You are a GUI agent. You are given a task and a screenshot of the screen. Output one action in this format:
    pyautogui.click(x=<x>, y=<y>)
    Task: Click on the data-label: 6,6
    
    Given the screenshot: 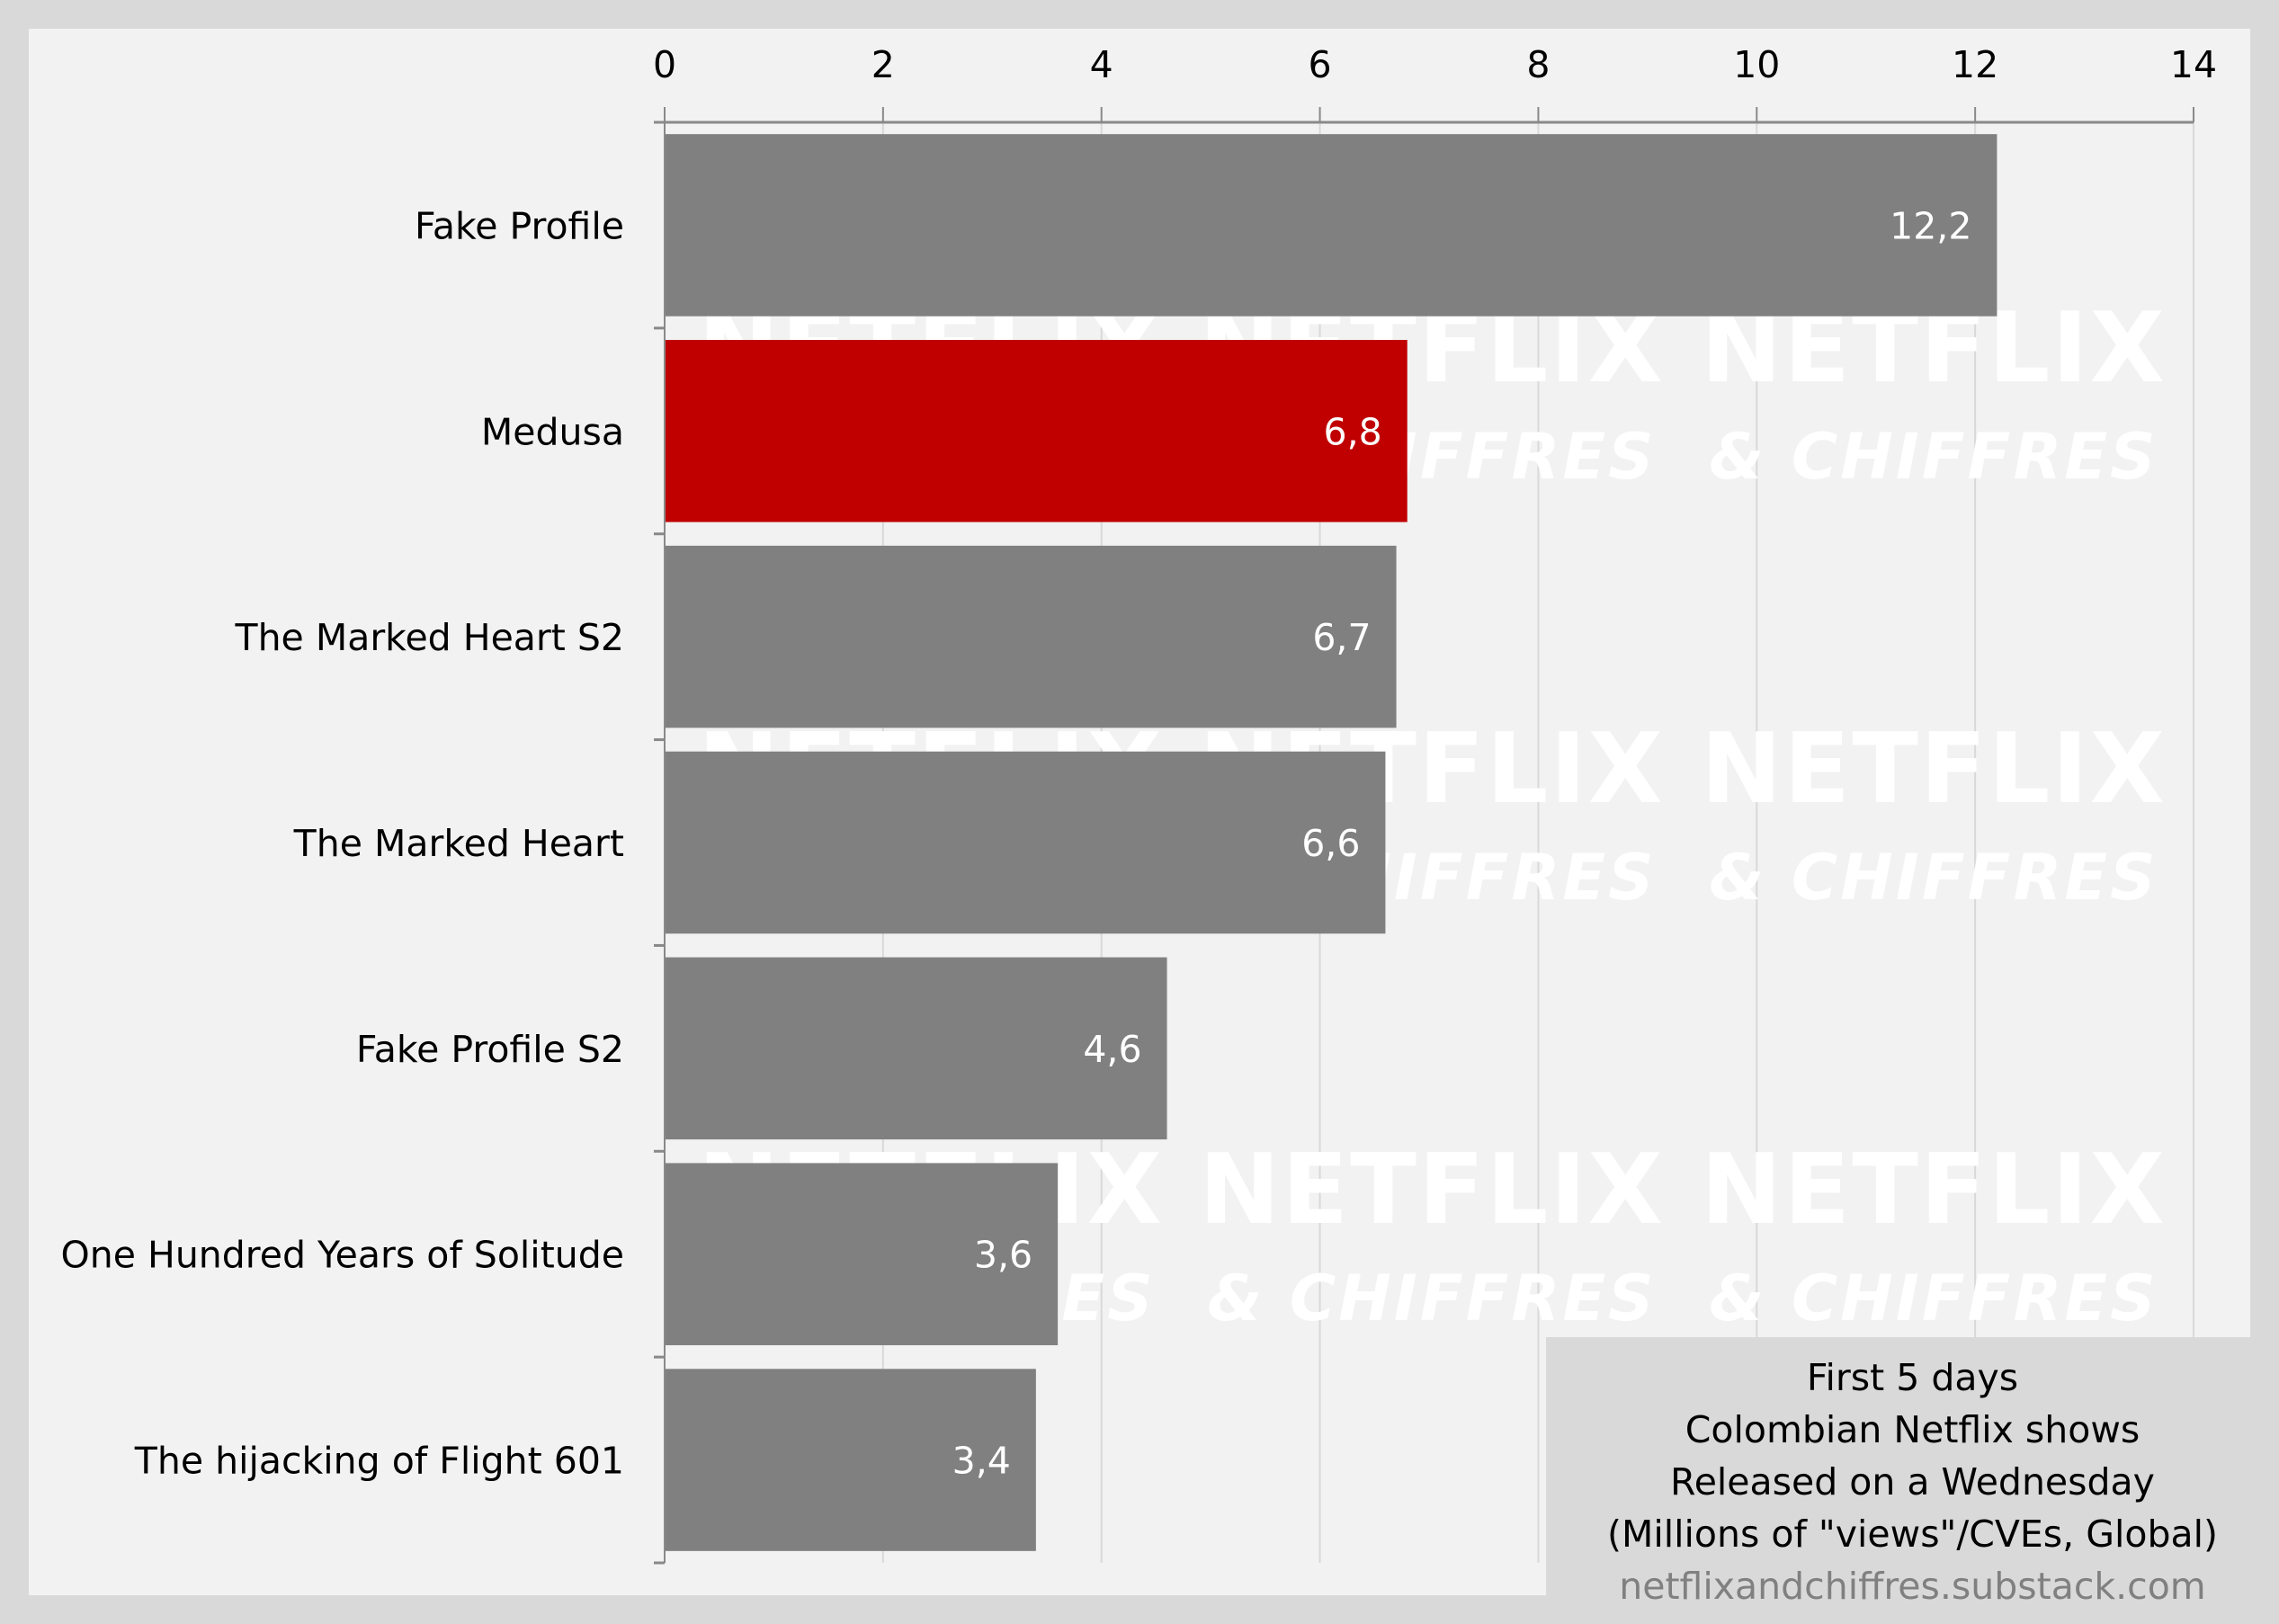 What is the action you would take?
    pyautogui.click(x=1330, y=843)
    